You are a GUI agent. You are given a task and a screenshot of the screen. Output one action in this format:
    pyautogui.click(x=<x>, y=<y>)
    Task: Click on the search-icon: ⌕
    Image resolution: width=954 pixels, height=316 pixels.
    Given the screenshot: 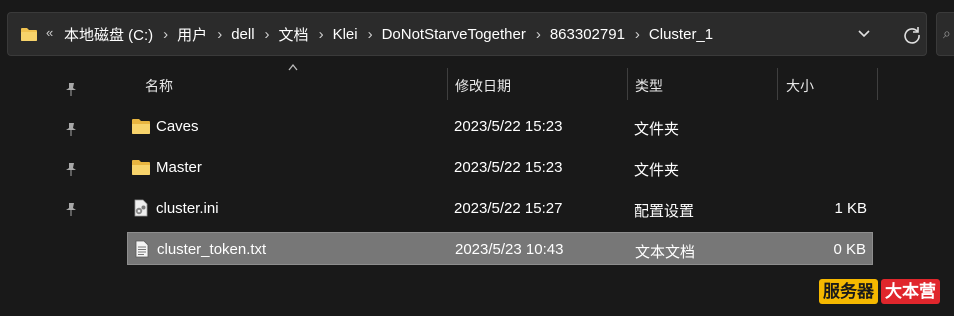 What is the action you would take?
    pyautogui.click(x=947, y=33)
    